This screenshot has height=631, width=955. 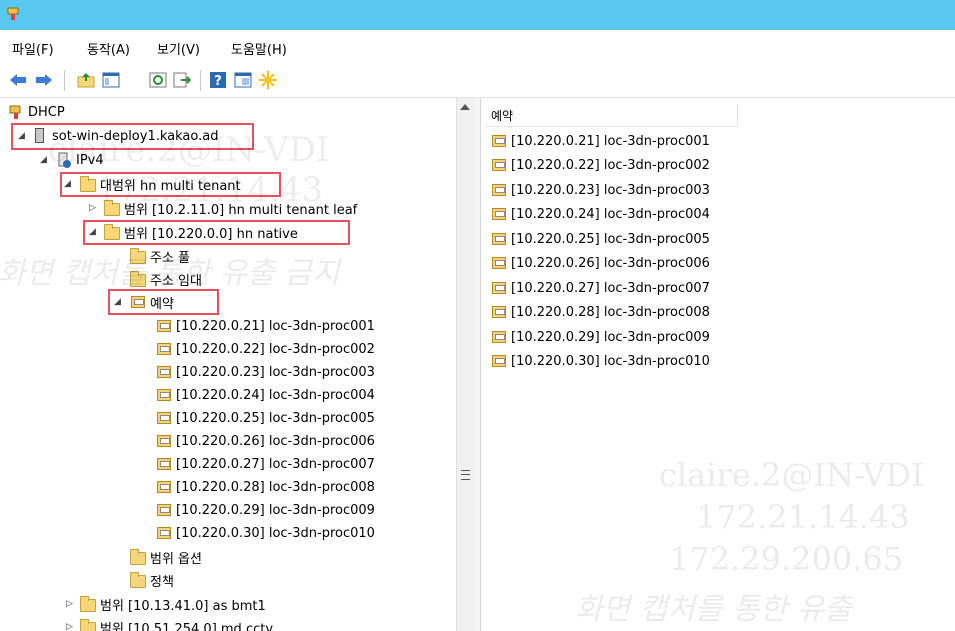 What do you see at coordinates (241, 210) in the screenshot?
I see `tree-label: 범위 [10.2.11.0] hn multi tenant leaf` at bounding box center [241, 210].